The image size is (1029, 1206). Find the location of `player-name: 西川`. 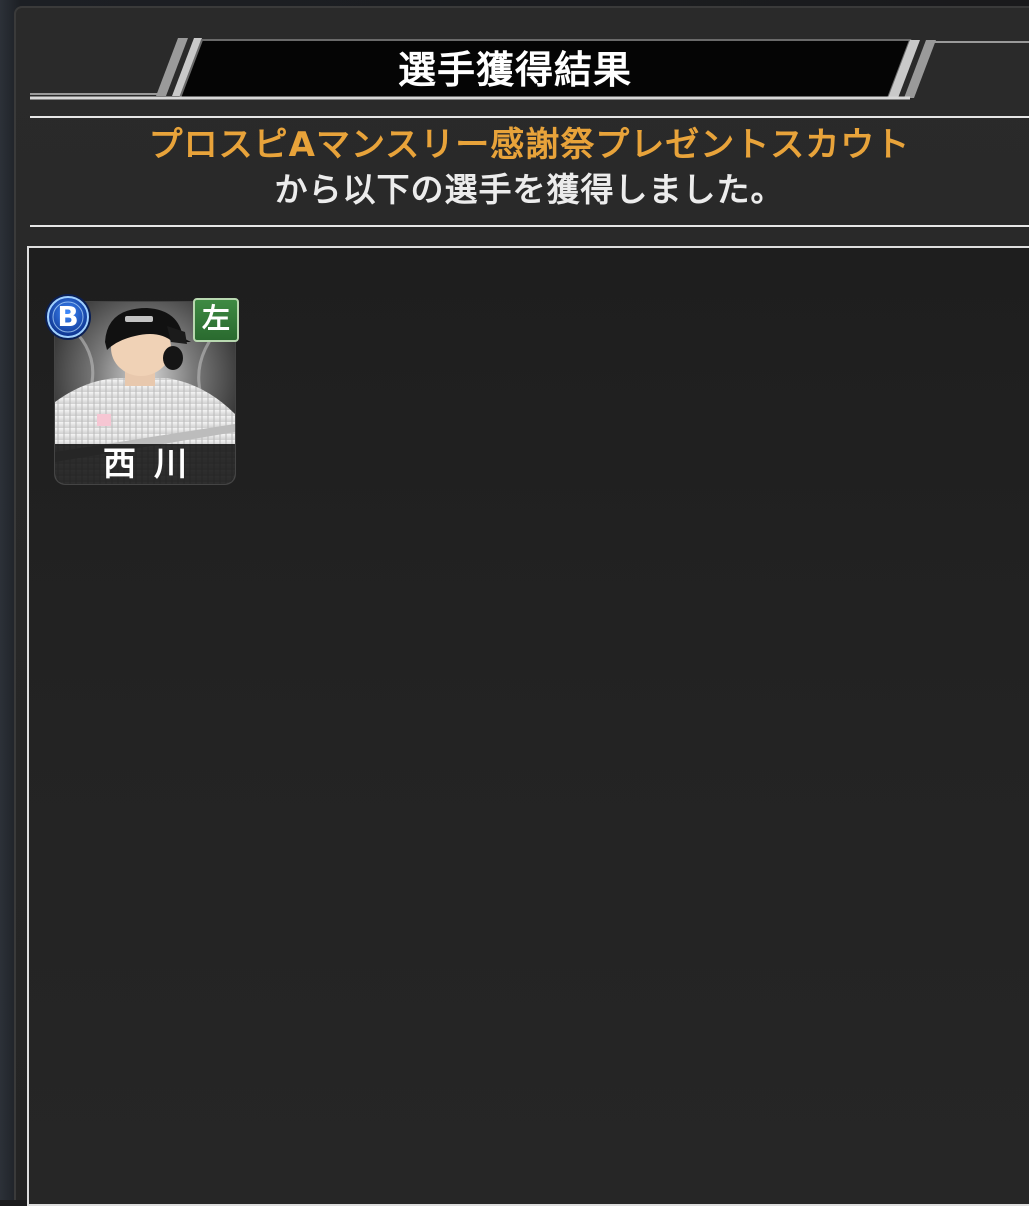

player-name: 西川 is located at coordinates (154, 463).